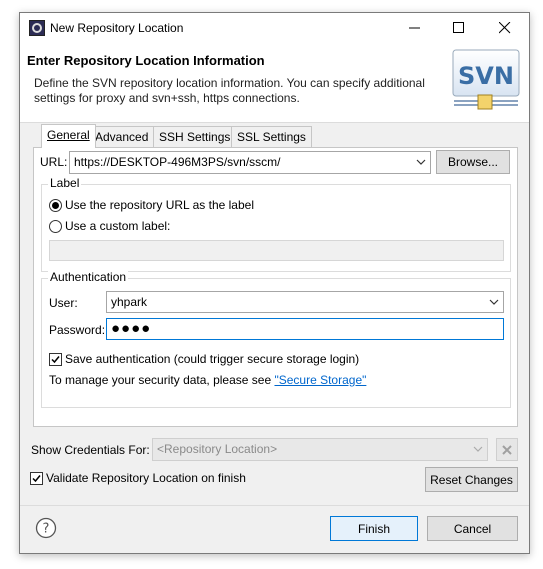 The width and height of the screenshot is (543, 569). I want to click on close-icon, so click(505, 28).